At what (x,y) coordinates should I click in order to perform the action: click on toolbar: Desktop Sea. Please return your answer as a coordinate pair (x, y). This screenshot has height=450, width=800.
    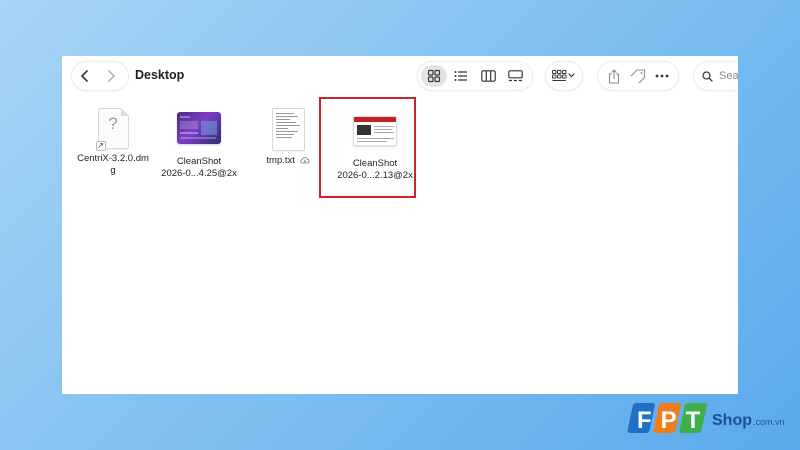
    Looking at the image, I should click on (400, 76).